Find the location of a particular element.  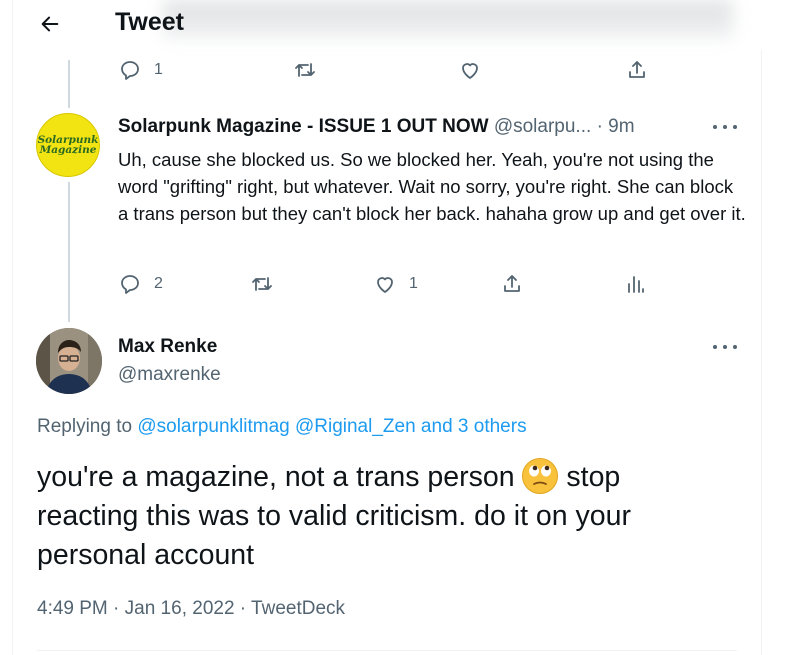

user-avatar is located at coordinates (69, 361).